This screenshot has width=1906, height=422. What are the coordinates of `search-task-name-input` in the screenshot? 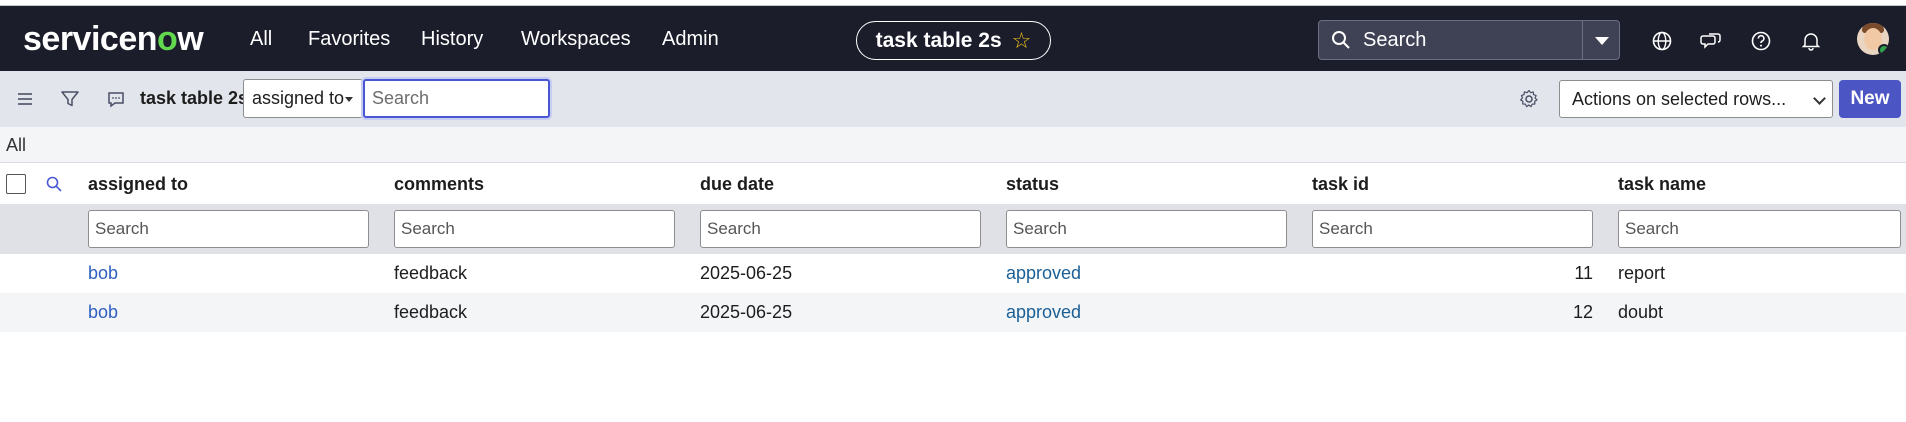 It's located at (1759, 229).